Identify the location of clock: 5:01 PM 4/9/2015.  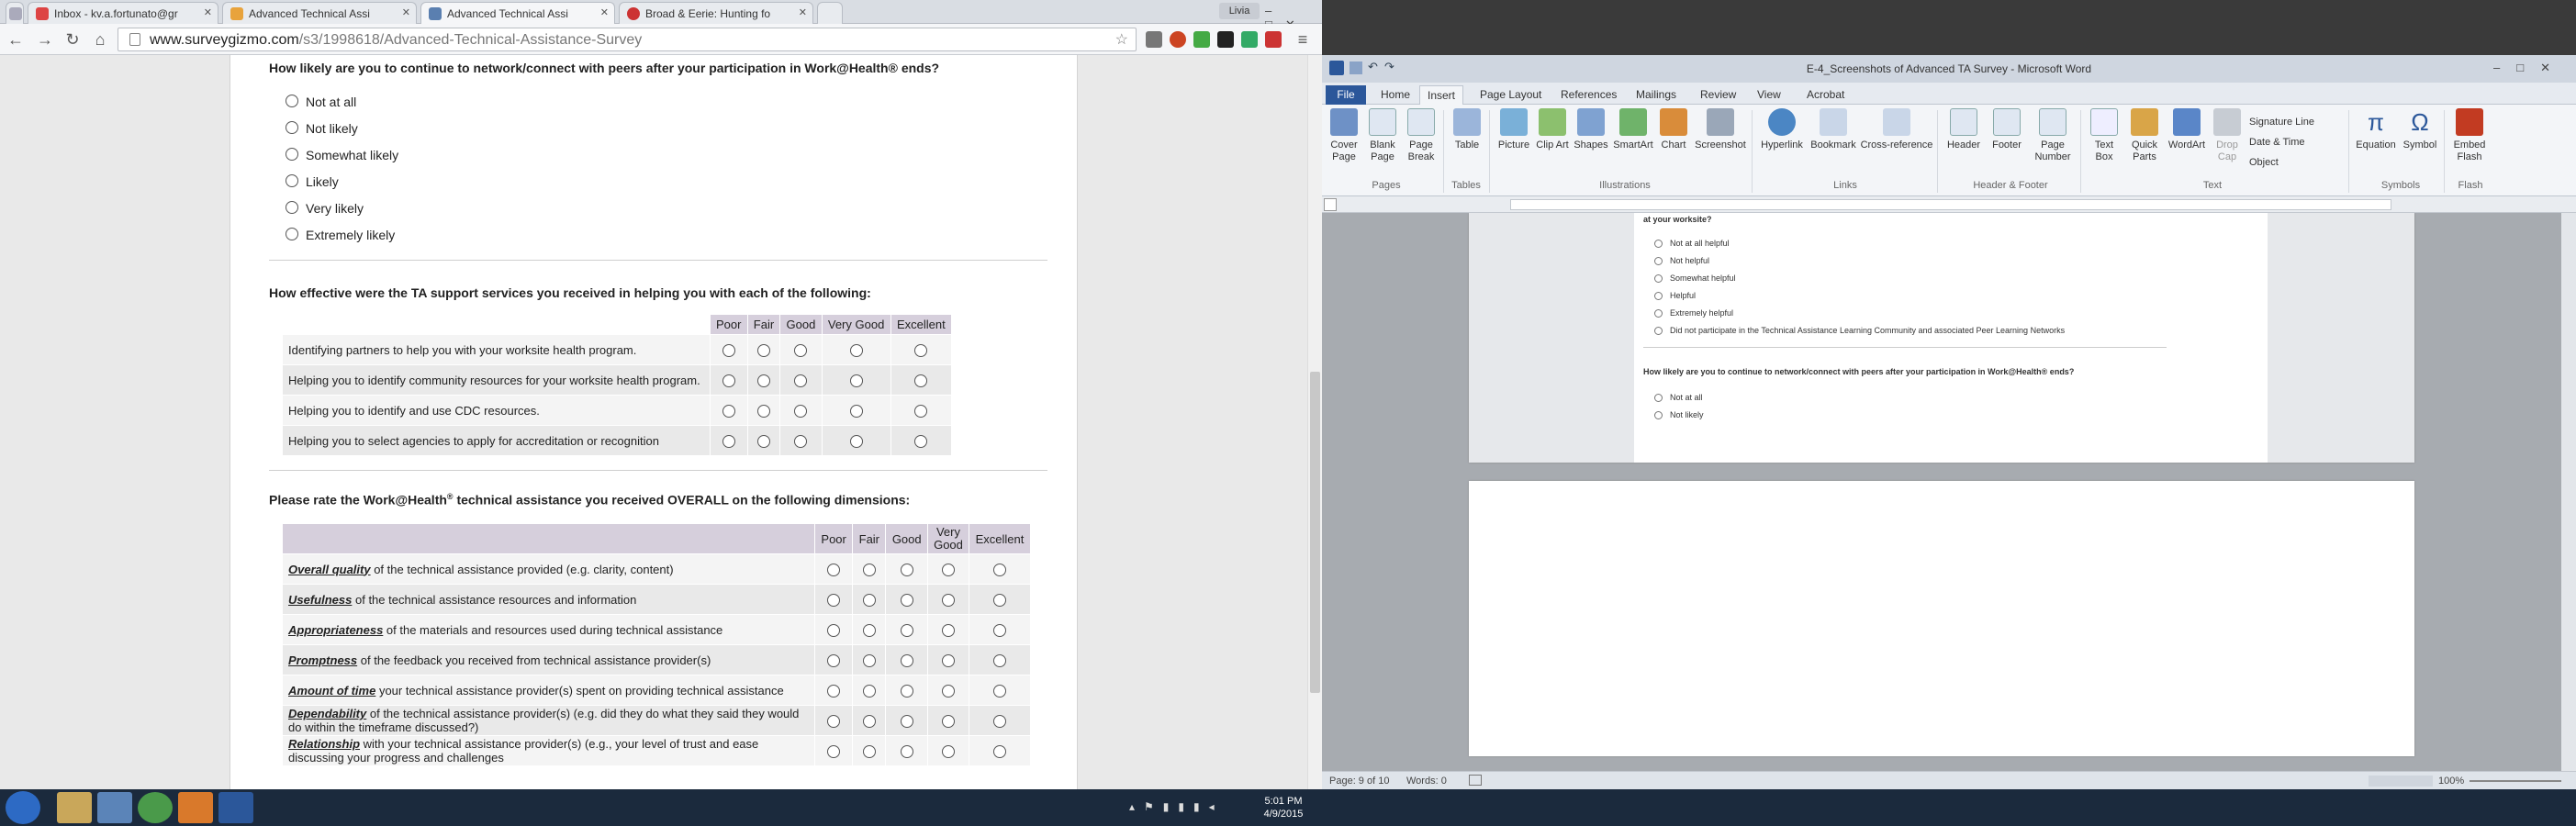
(1283, 807).